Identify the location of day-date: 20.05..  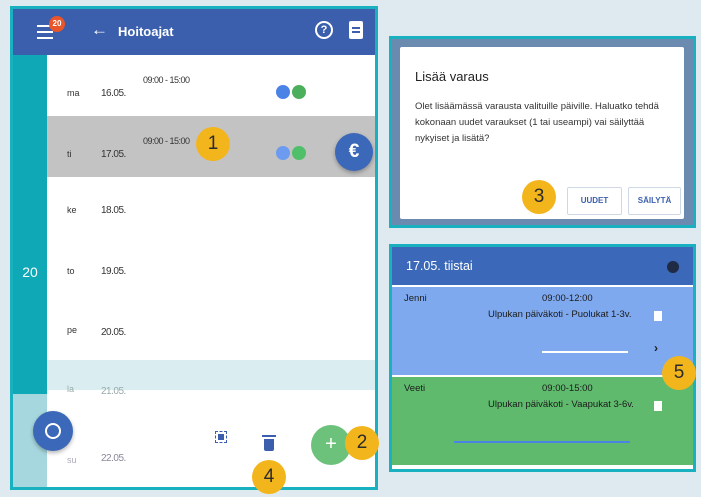
(113, 332).